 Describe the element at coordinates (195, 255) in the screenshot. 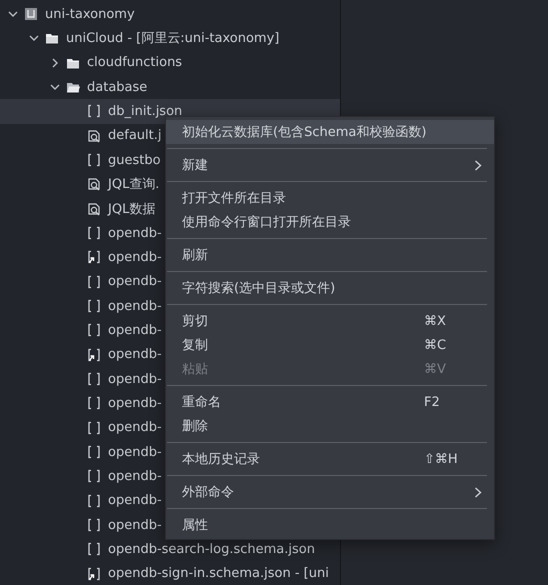

I see `menu-item-label: 刷新` at that location.